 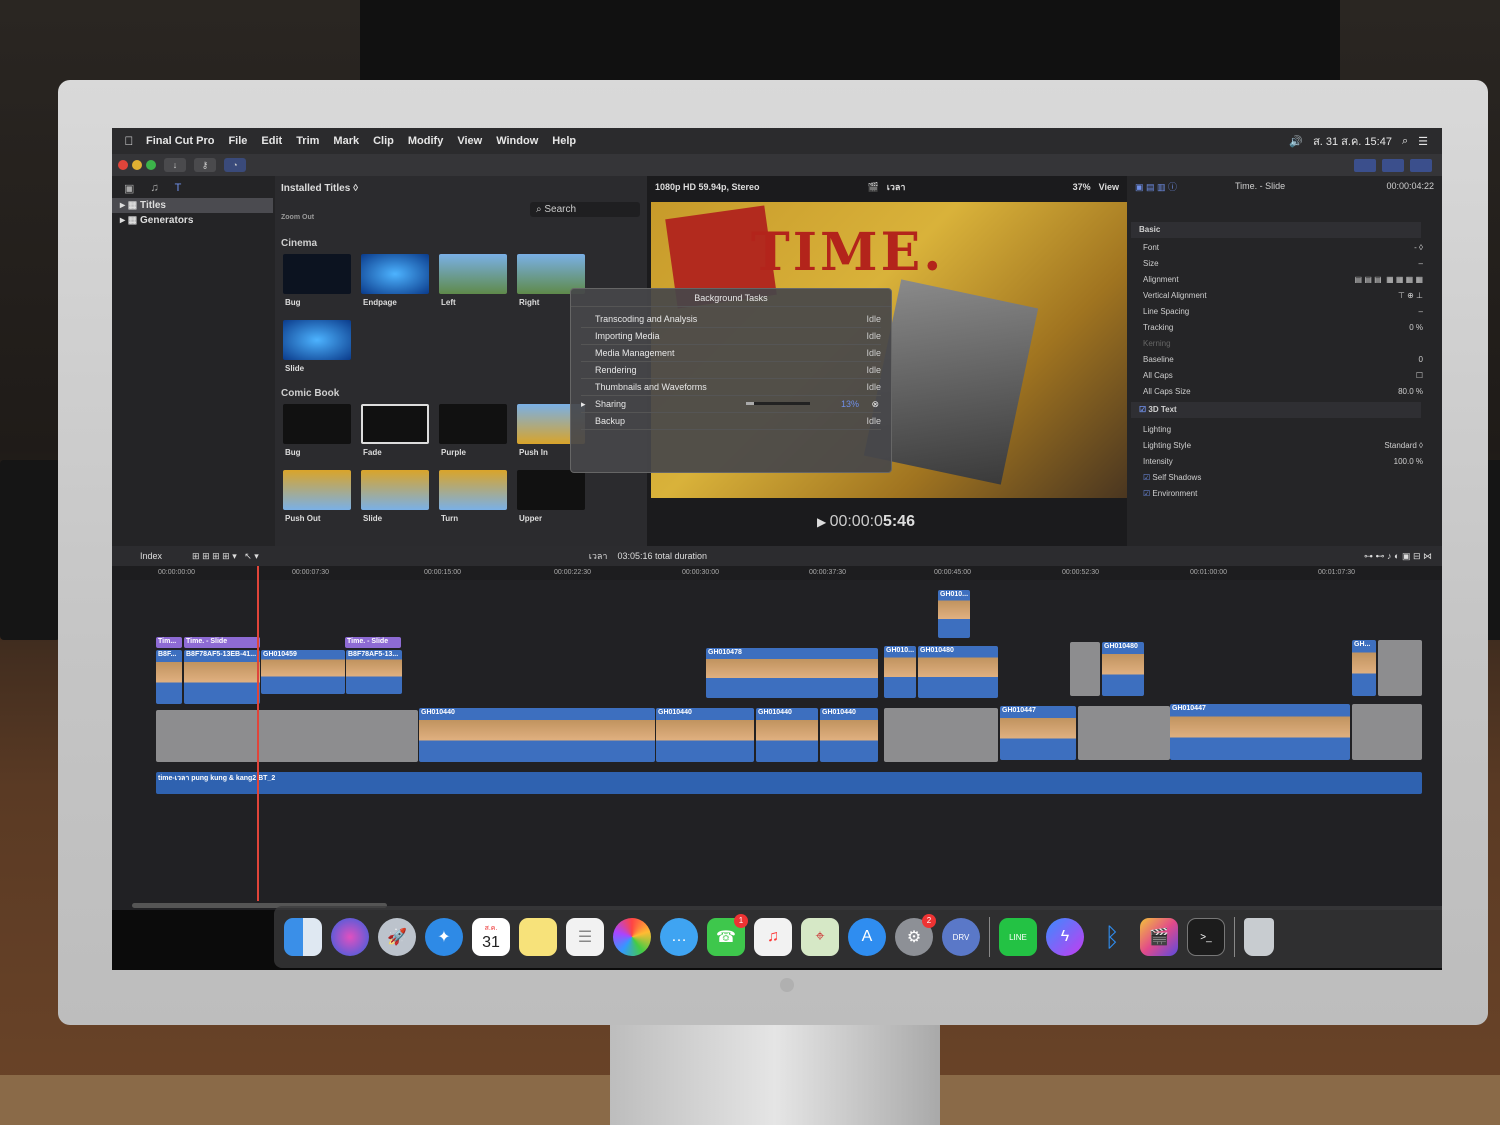 I want to click on app-store-icon: A, so click(x=867, y=937).